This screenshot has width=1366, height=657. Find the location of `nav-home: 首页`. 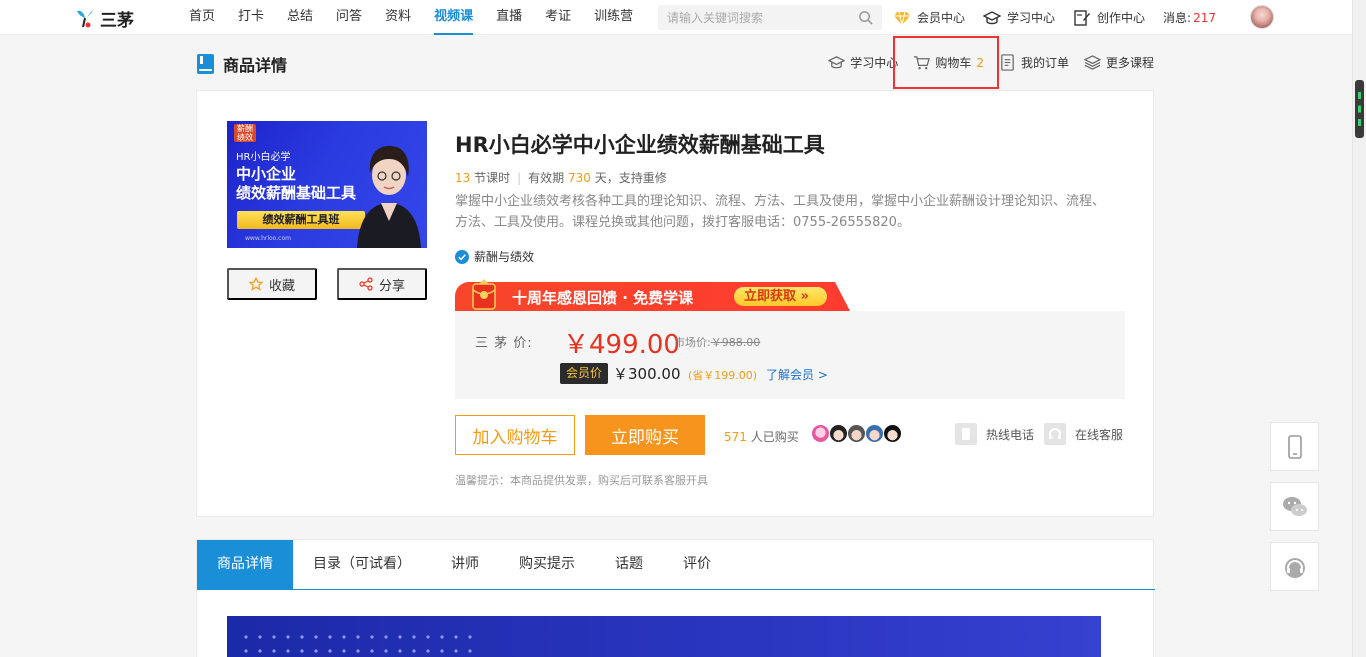

nav-home: 首页 is located at coordinates (202, 17).